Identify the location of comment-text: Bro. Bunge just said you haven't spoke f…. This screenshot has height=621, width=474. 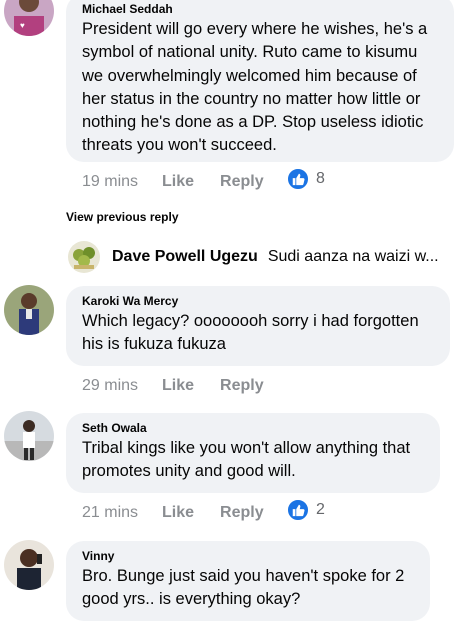
(243, 588).